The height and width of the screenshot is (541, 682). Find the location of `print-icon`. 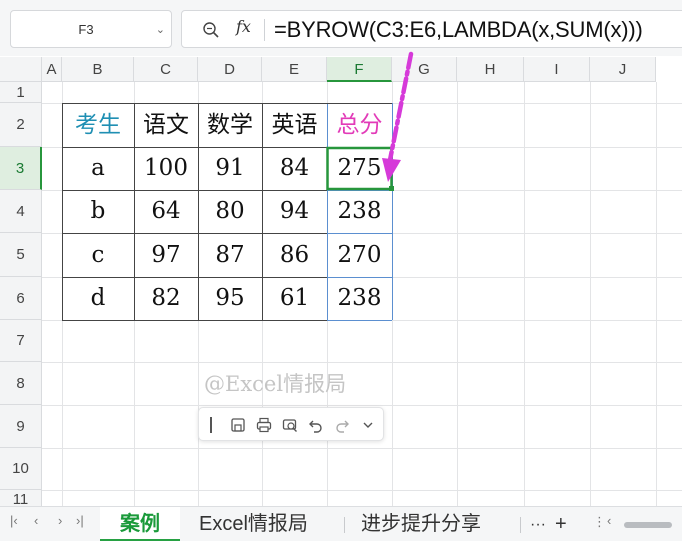

print-icon is located at coordinates (264, 425).